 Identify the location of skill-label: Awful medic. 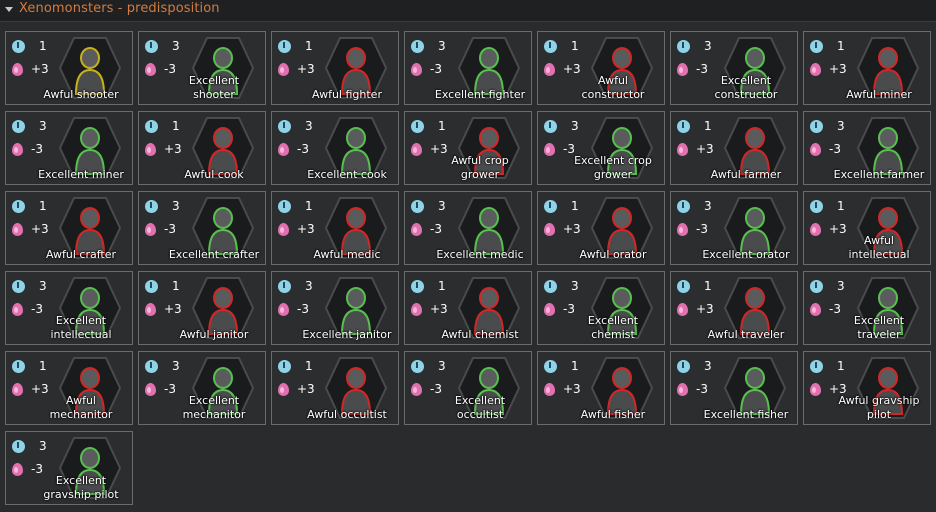
(347, 254).